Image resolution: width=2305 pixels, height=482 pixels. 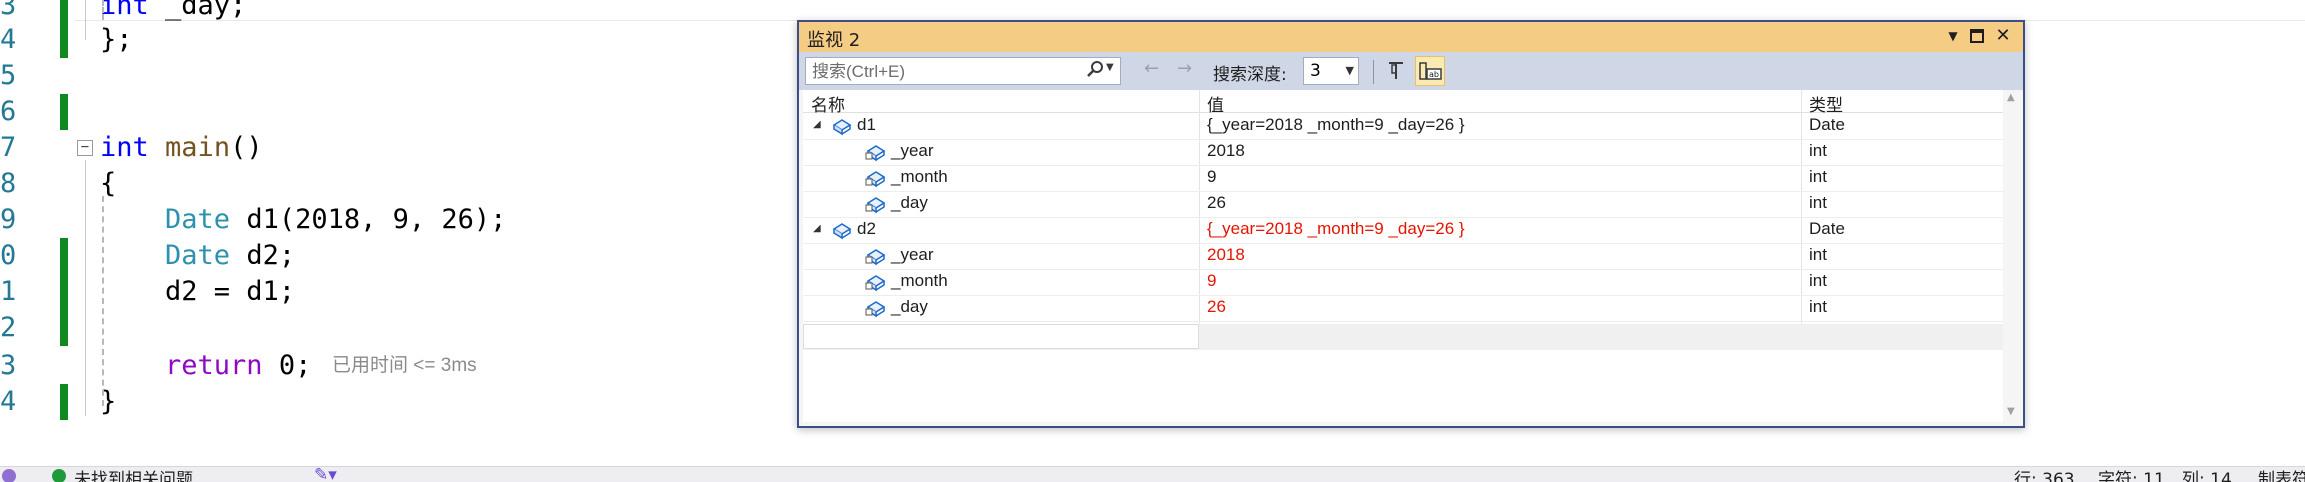 What do you see at coordinates (1151, 68) in the screenshot?
I see `back-arrow-icon: ←` at bounding box center [1151, 68].